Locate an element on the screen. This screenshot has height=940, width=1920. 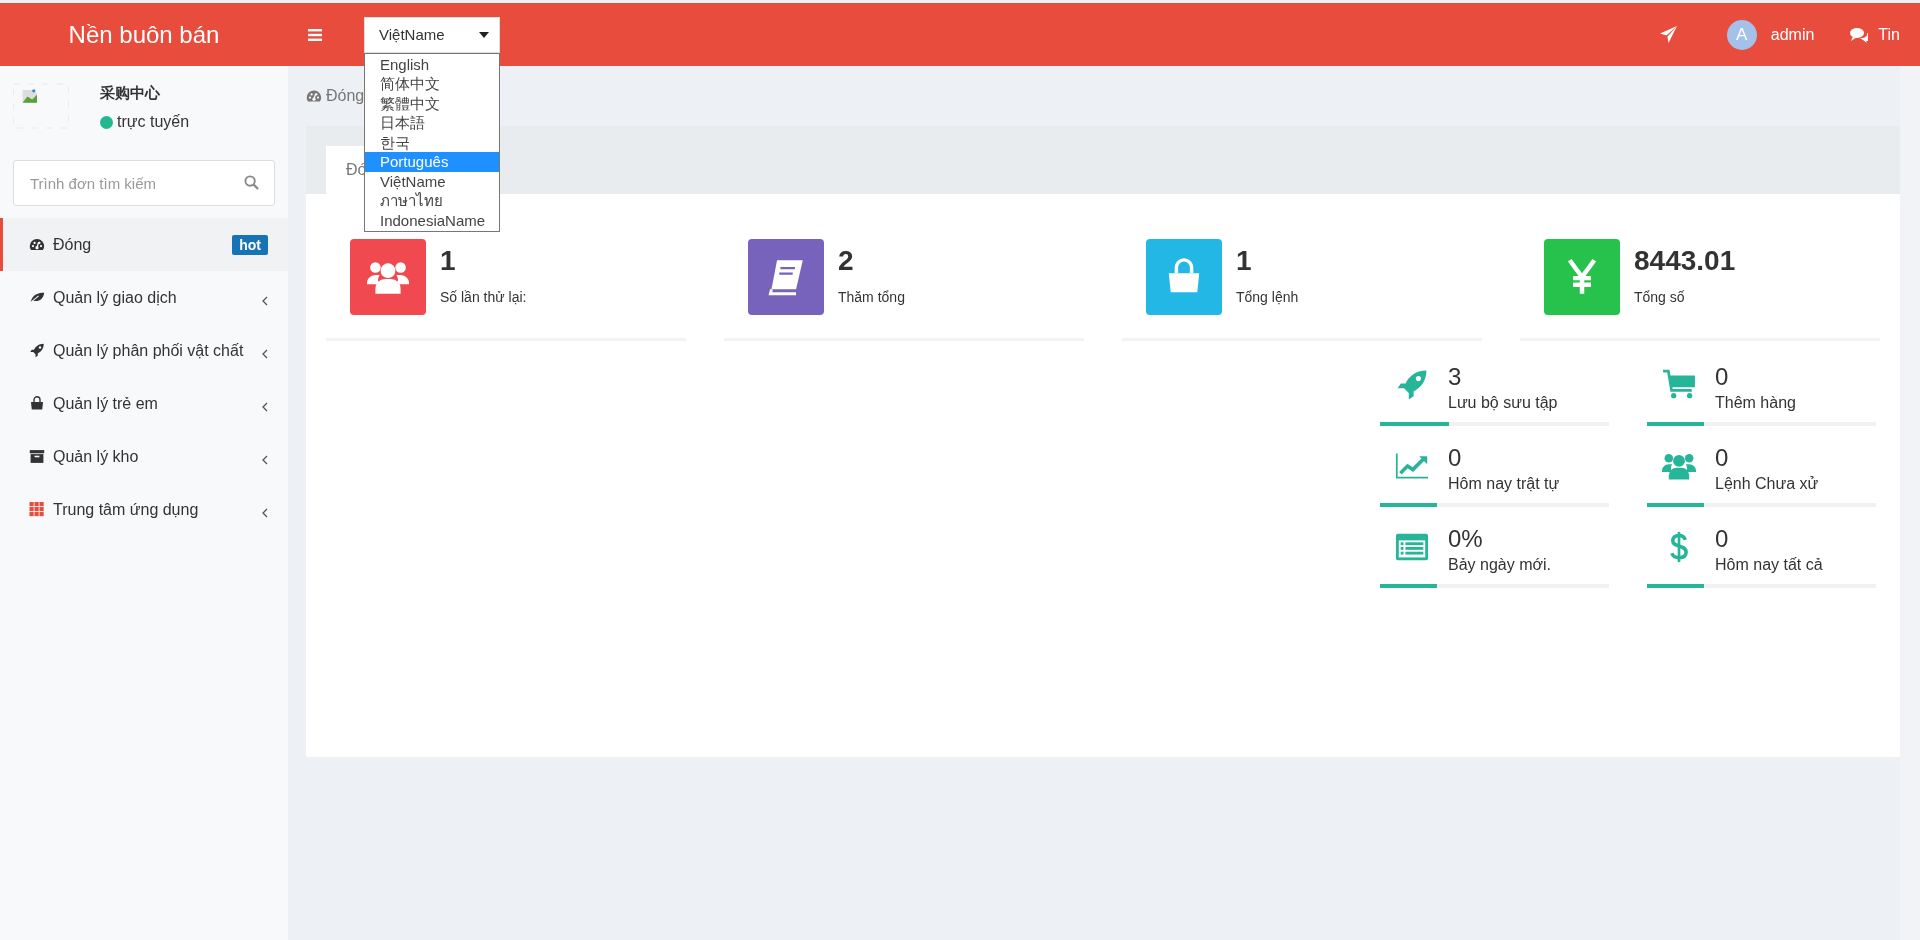
menu-label: Quản lý phân phối vật chất is located at coordinates (149, 350).